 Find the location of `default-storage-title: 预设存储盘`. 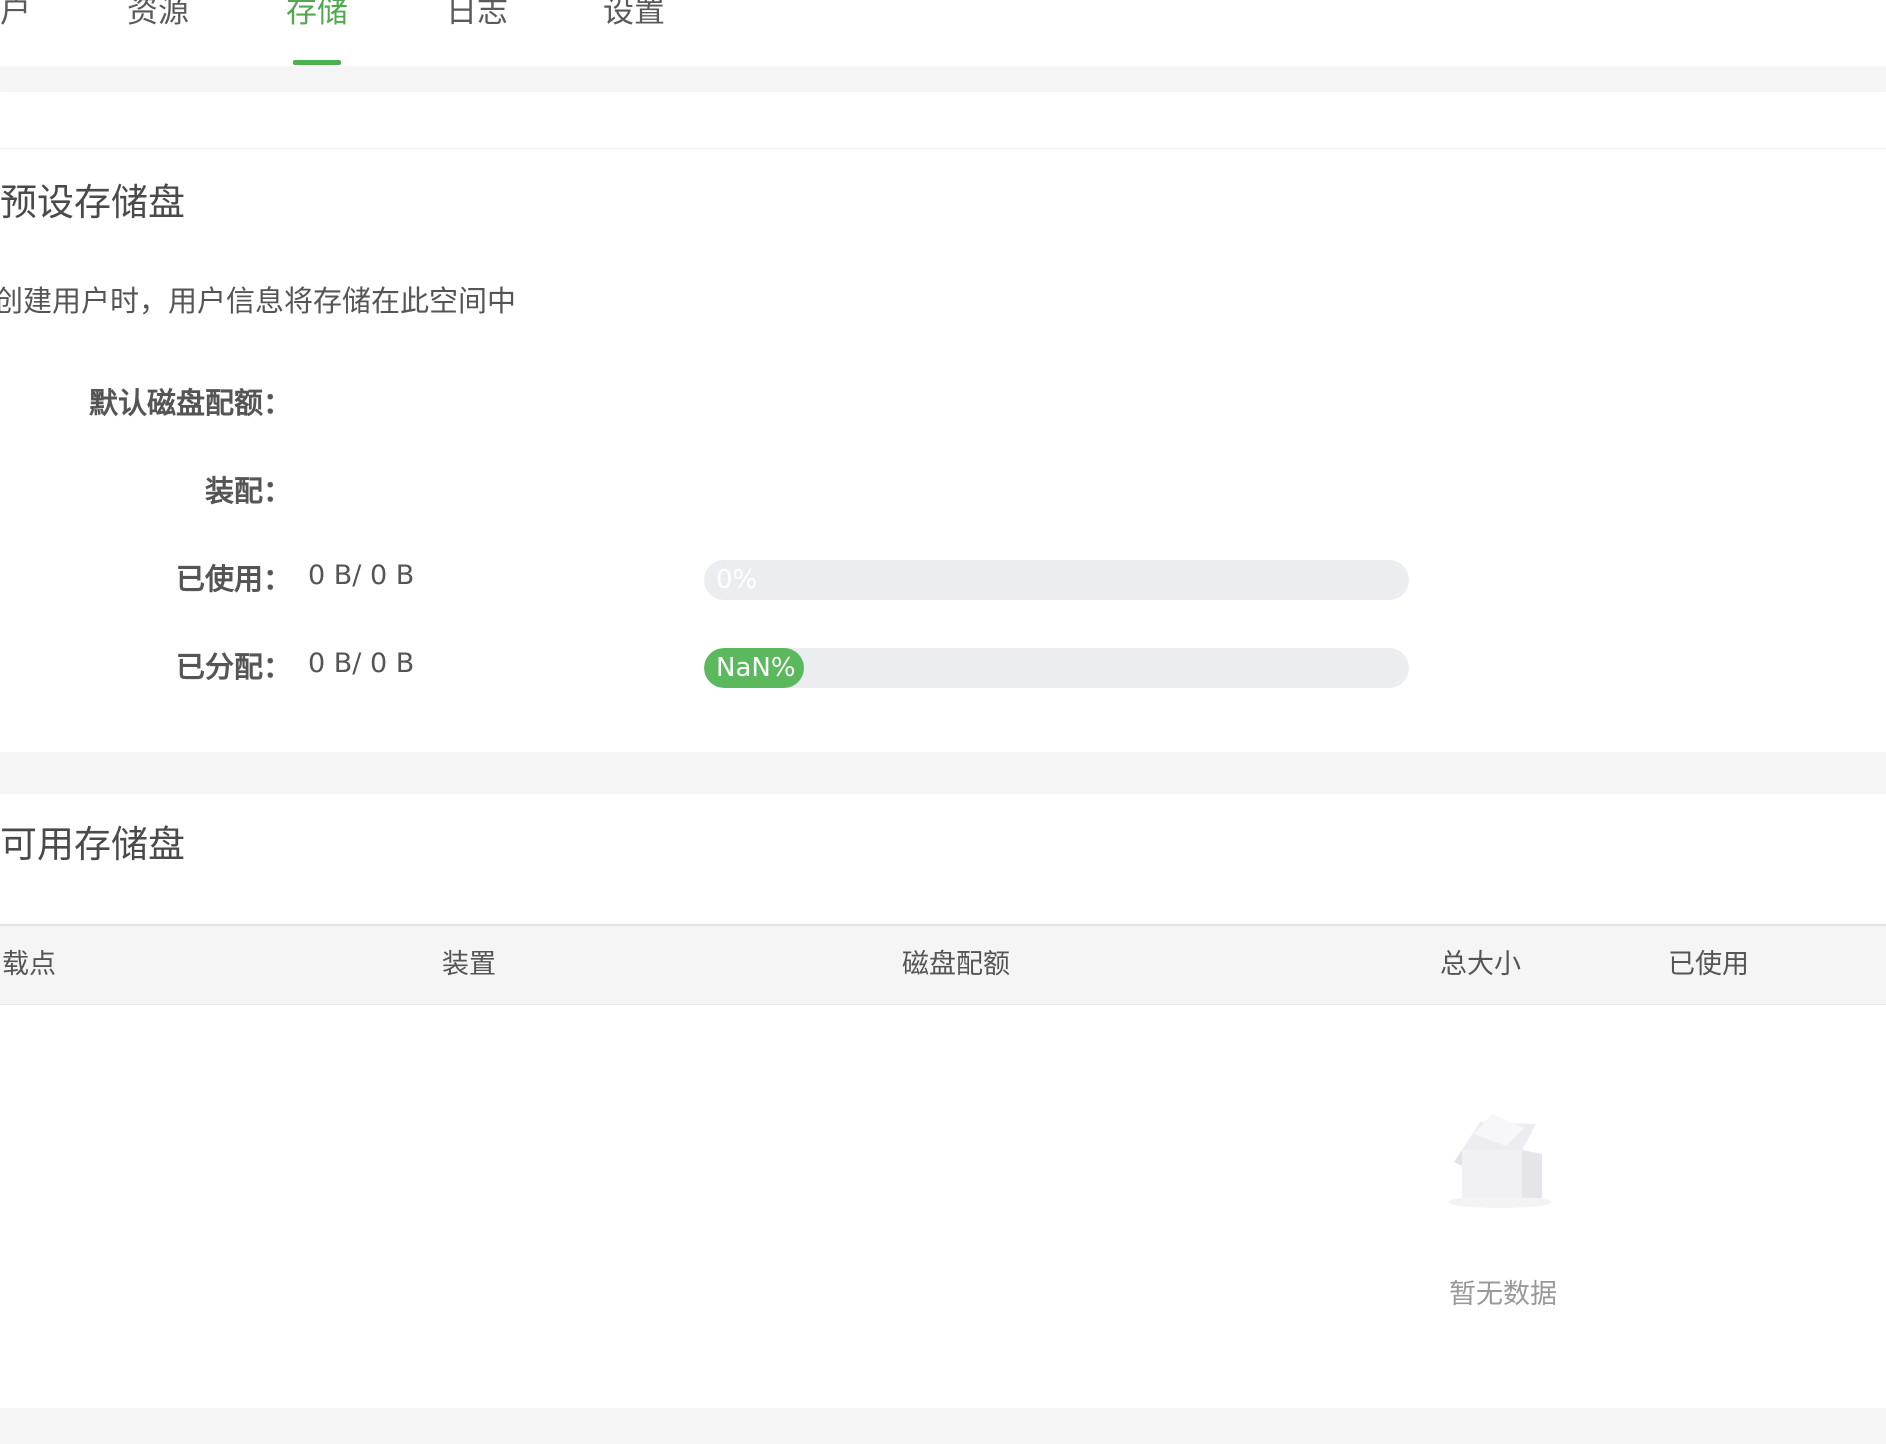

default-storage-title: 预设存储盘 is located at coordinates (92, 202).